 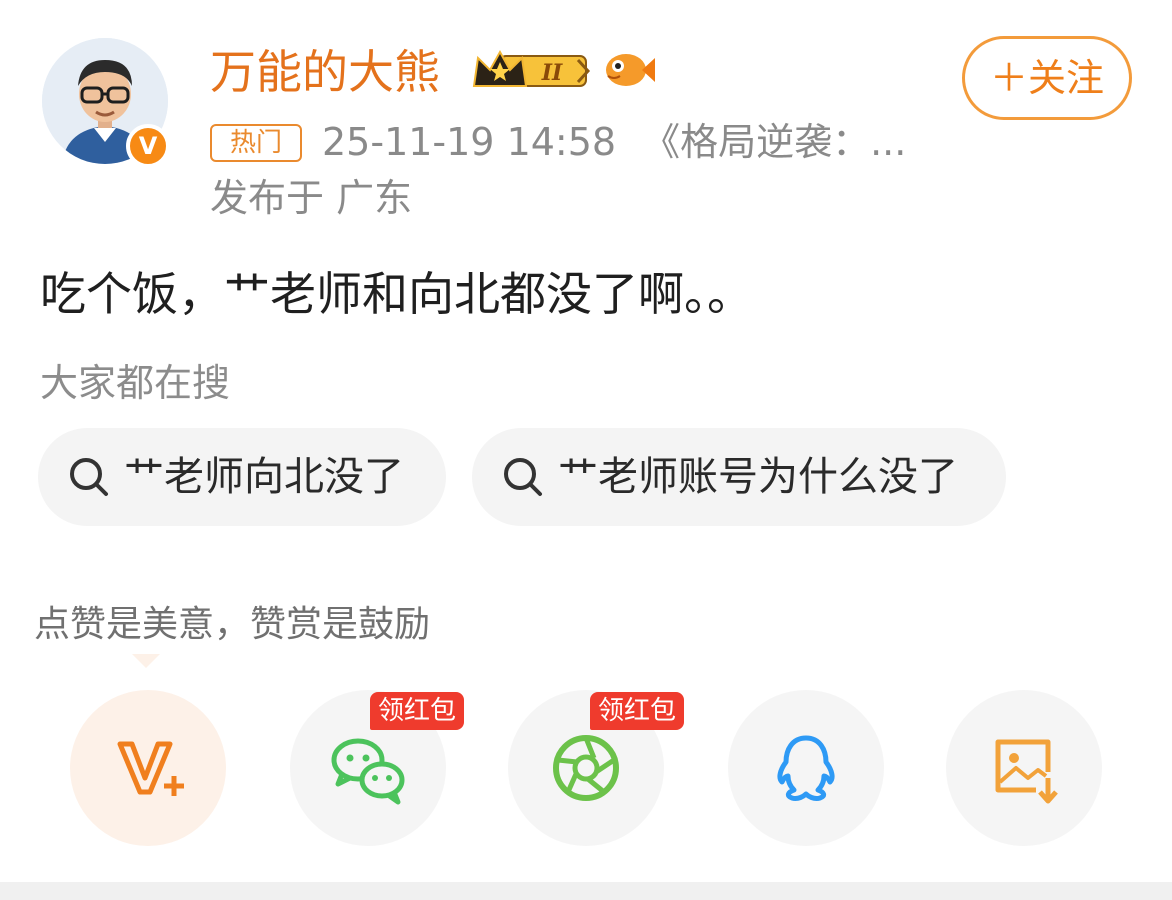 What do you see at coordinates (232, 624) in the screenshot?
I see `reward-hint: 点赞是美意，赞赏是鼓励` at bounding box center [232, 624].